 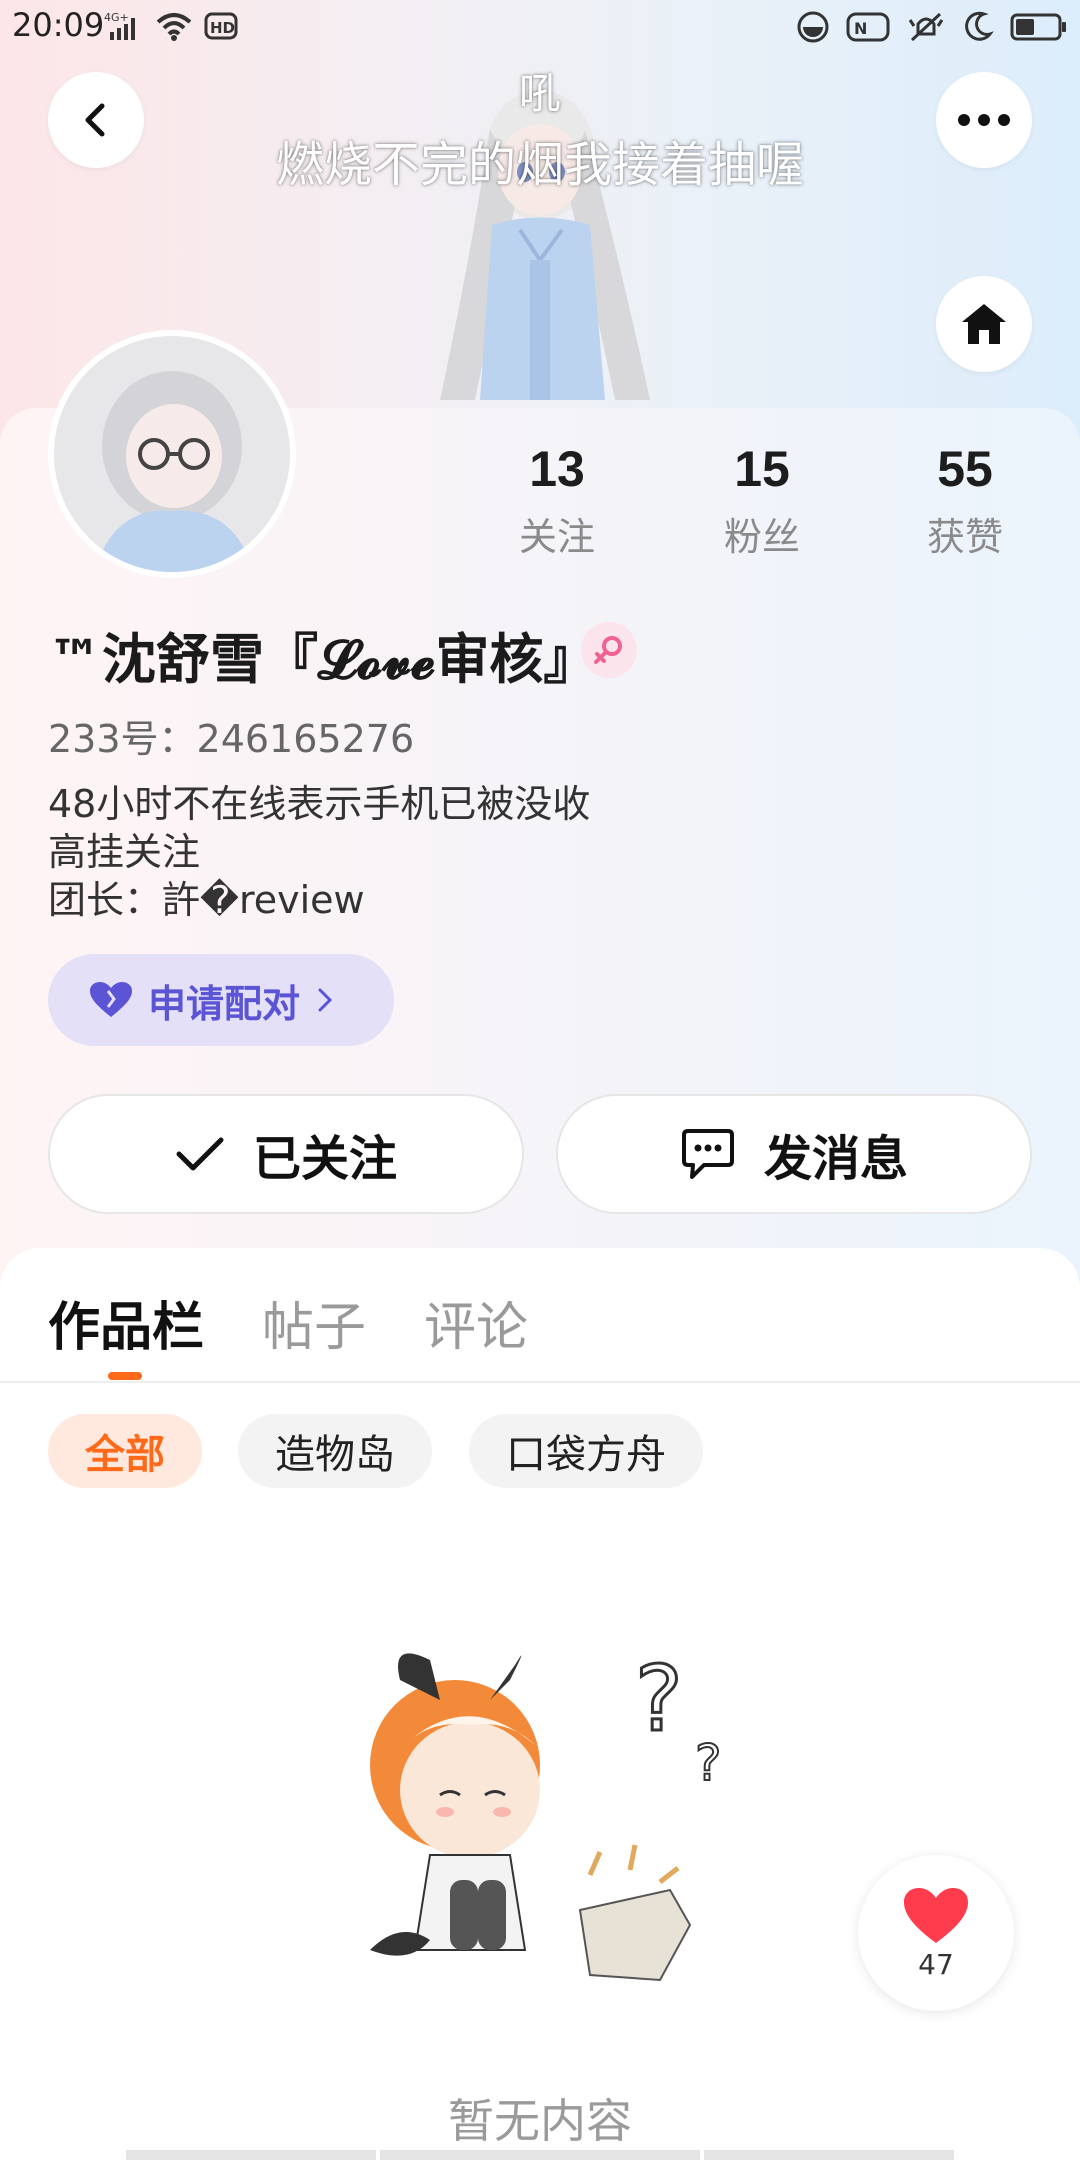 I want to click on more-button, so click(x=984, y=120).